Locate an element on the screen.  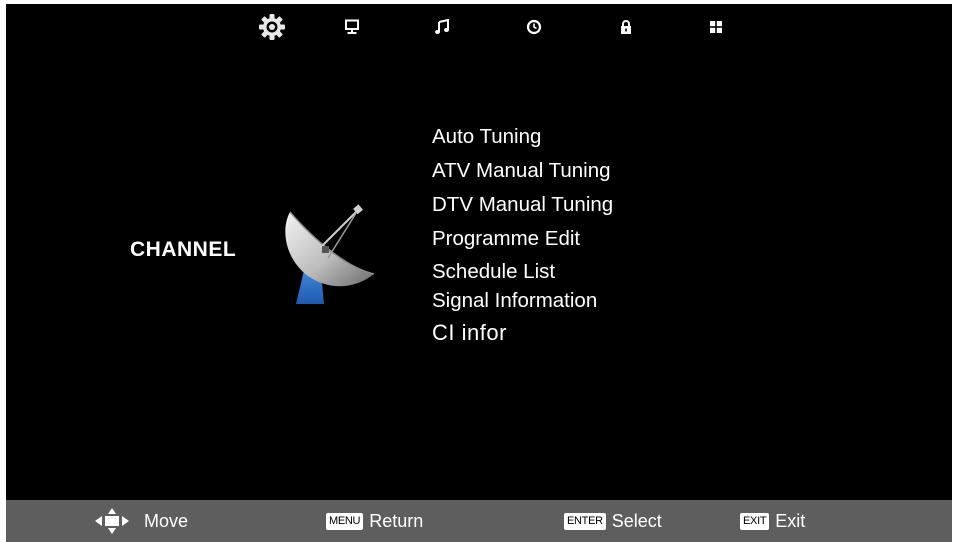
tab-lock is located at coordinates (626, 27).